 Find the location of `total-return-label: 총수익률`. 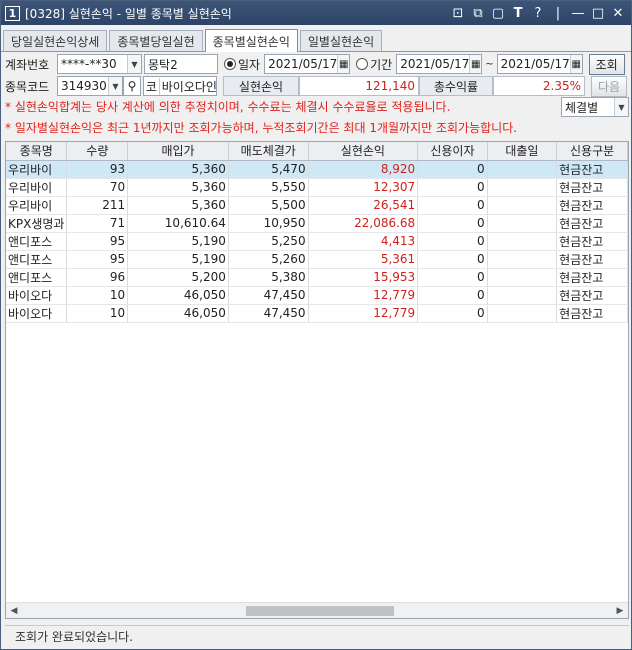

total-return-label: 총수익률 is located at coordinates (456, 86).